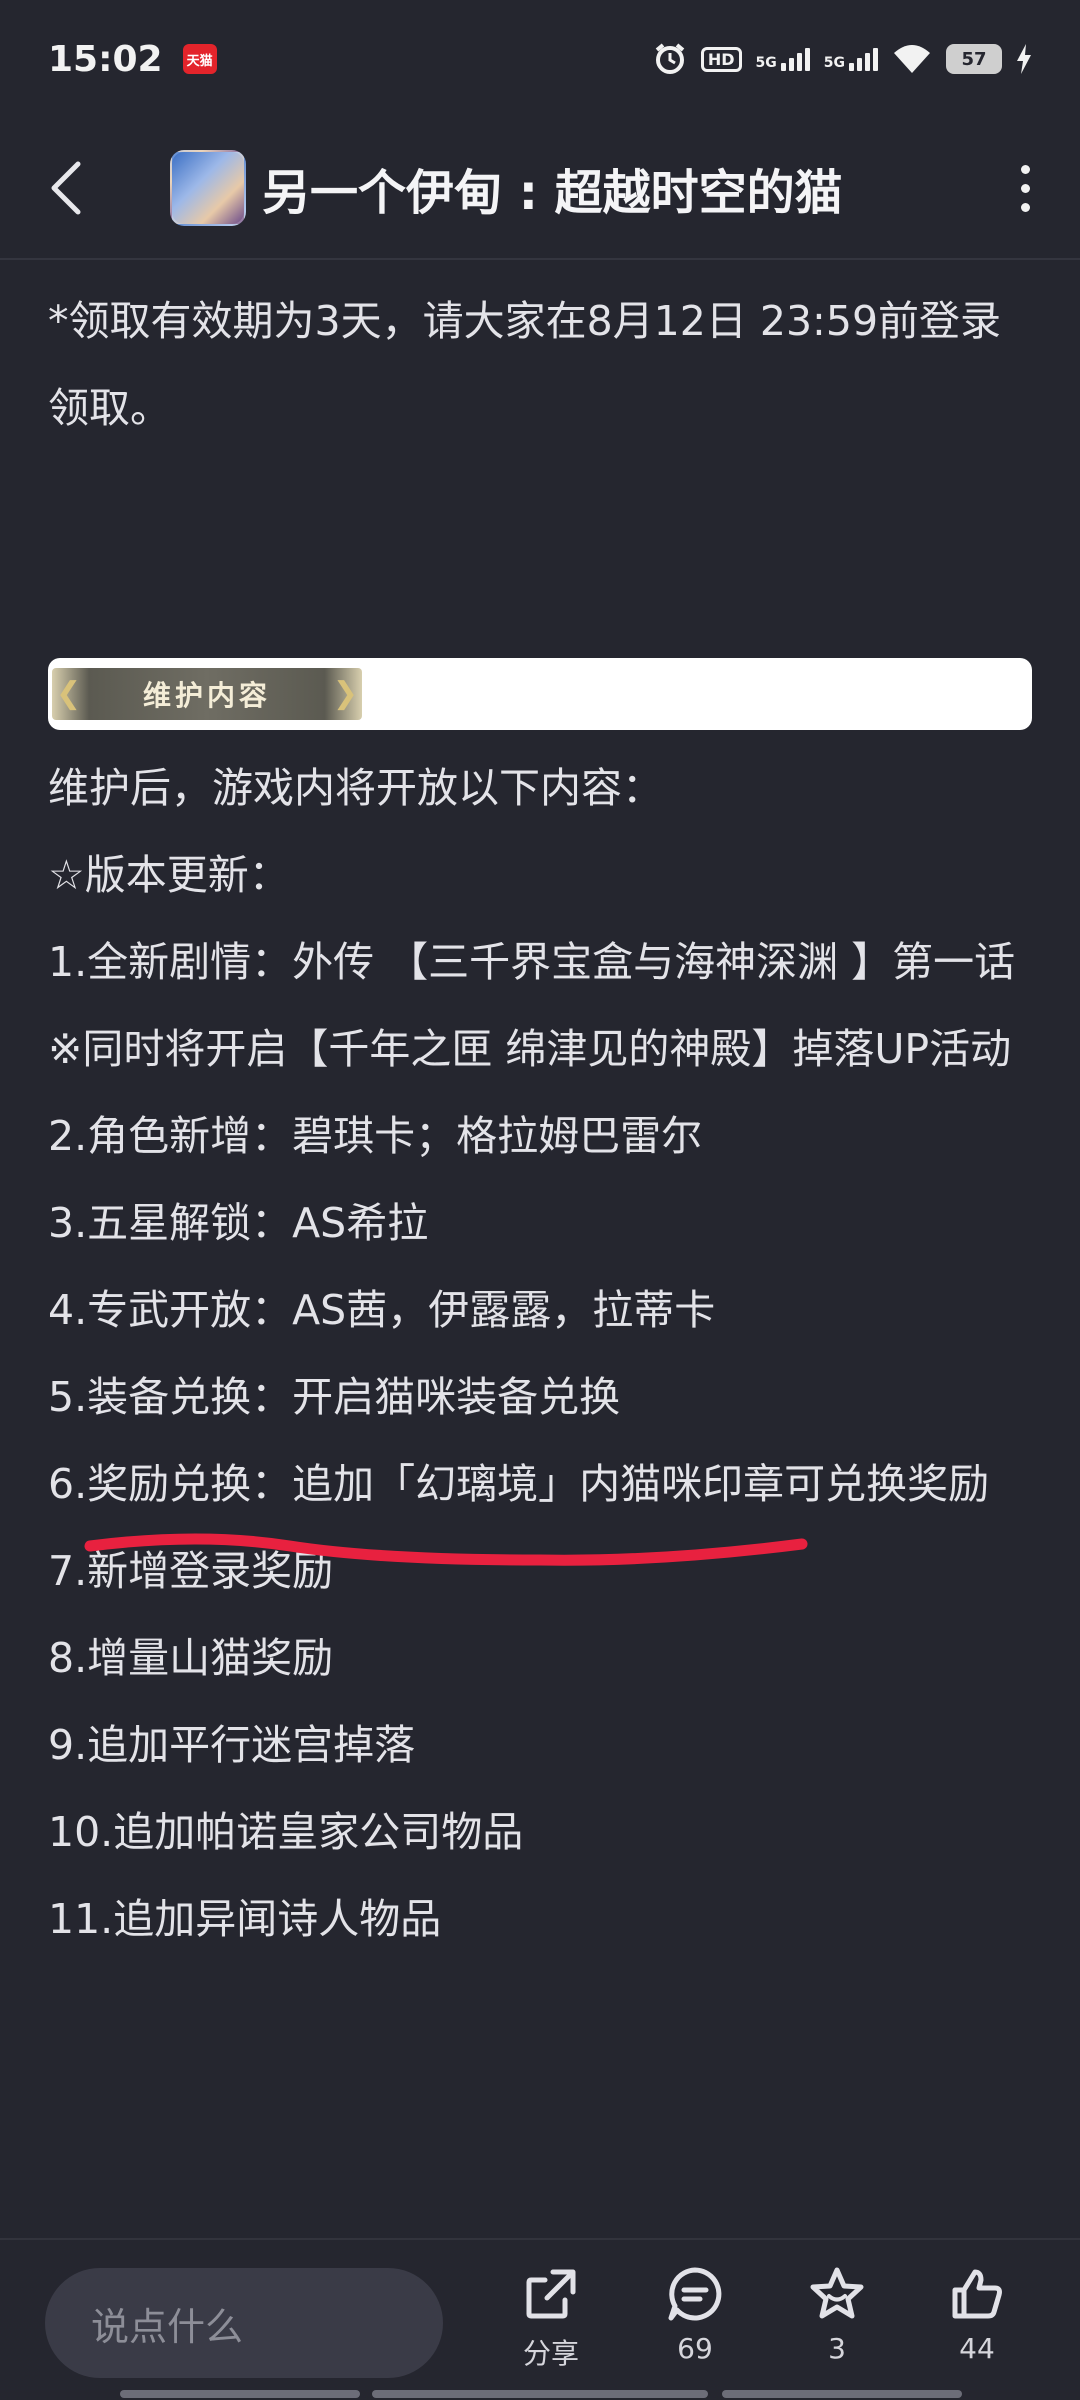 The image size is (1080, 2400). I want to click on list-item: 9.追加平行迷宫掉落, so click(232, 1745).